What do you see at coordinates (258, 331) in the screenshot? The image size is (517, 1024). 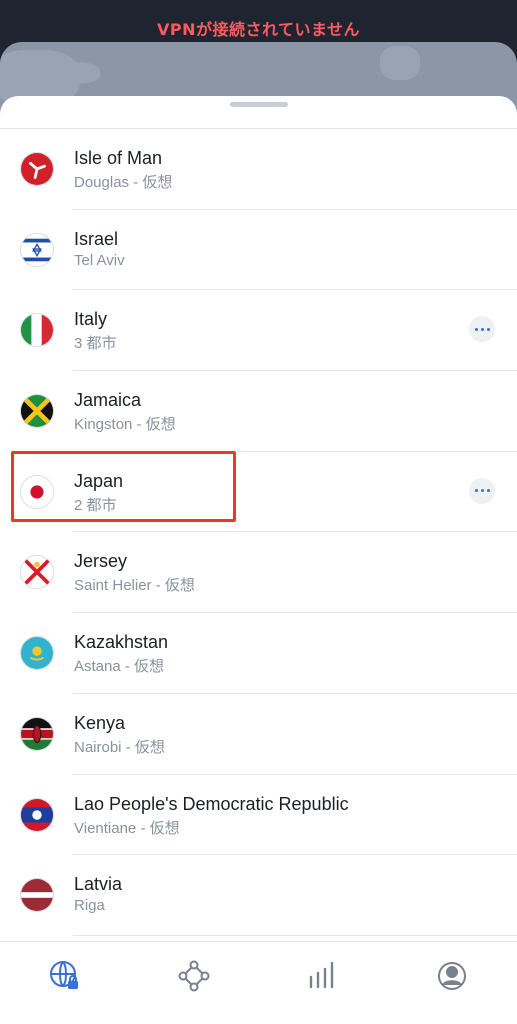 I see `country-row-italy: Italy 3 都市` at bounding box center [258, 331].